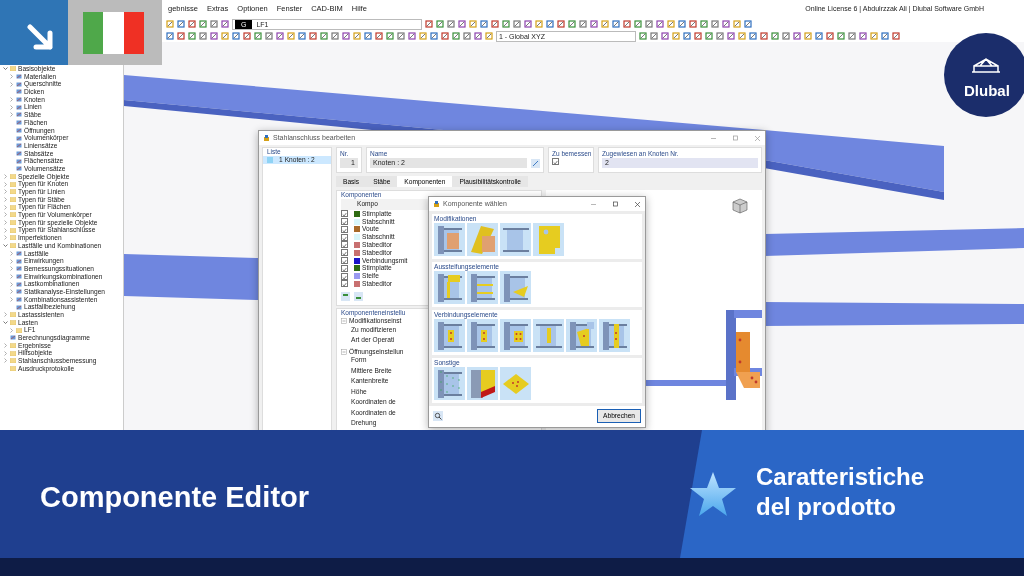 The height and width of the screenshot is (576, 1024). I want to click on remove-icon, so click(358, 296).